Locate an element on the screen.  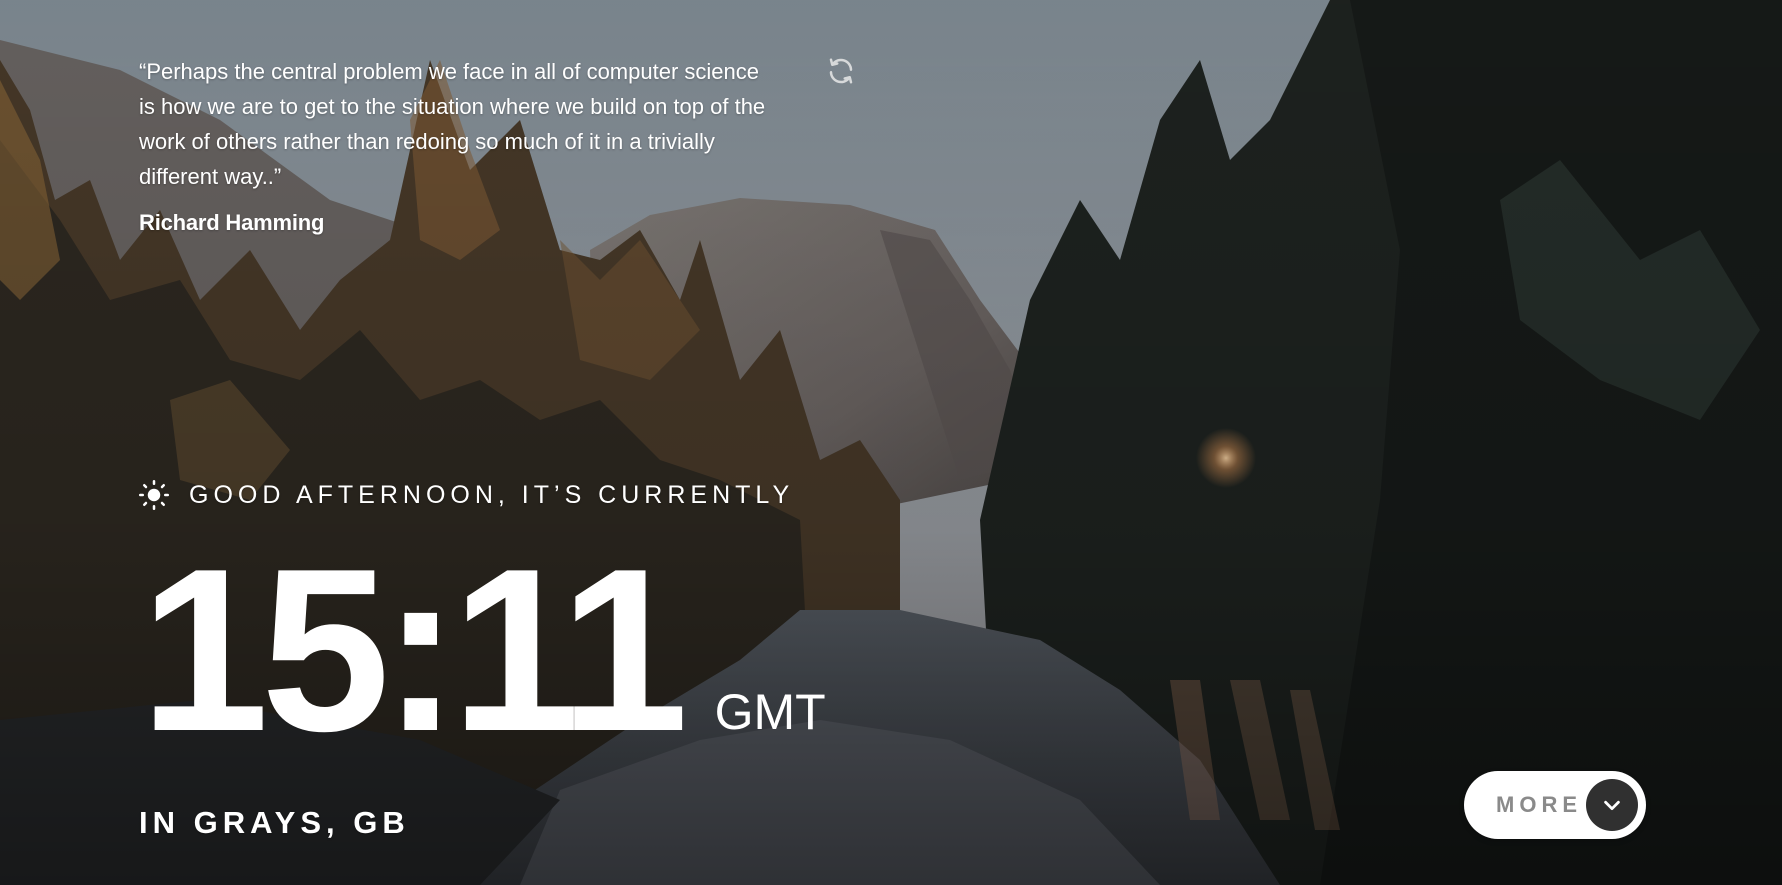
more-button-circle is located at coordinates (1612, 805).